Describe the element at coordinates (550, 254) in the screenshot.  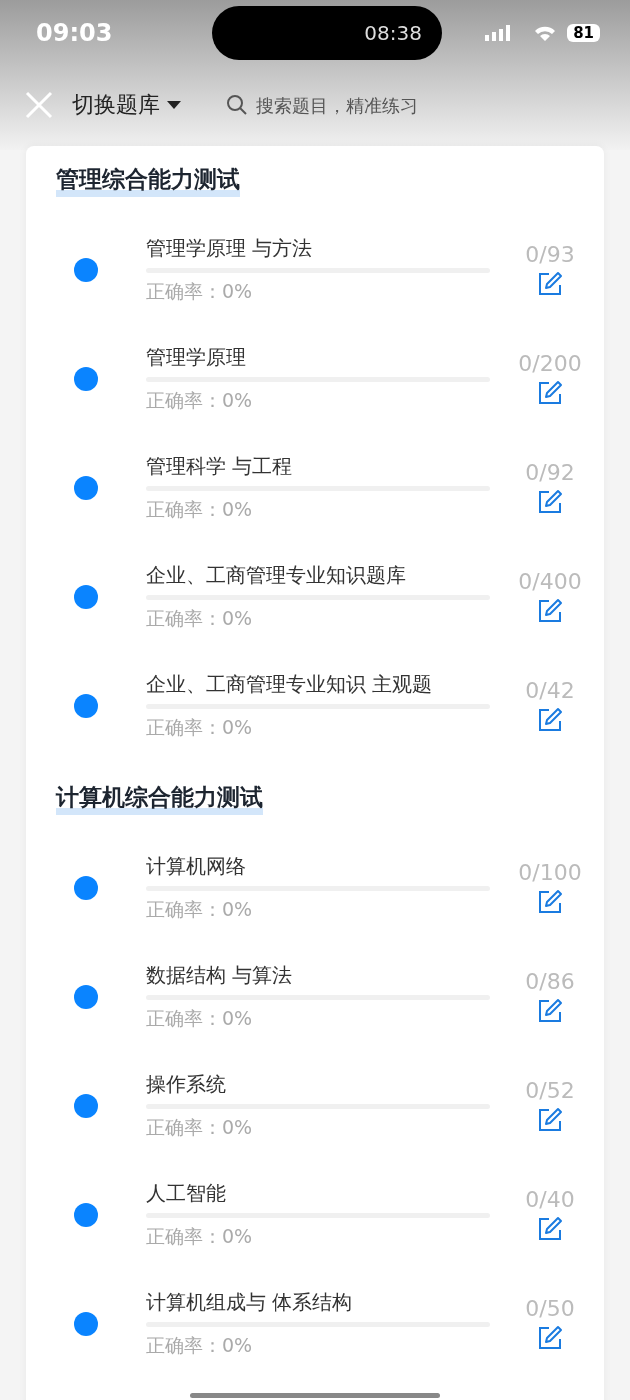
I see `question-count: 0/93` at that location.